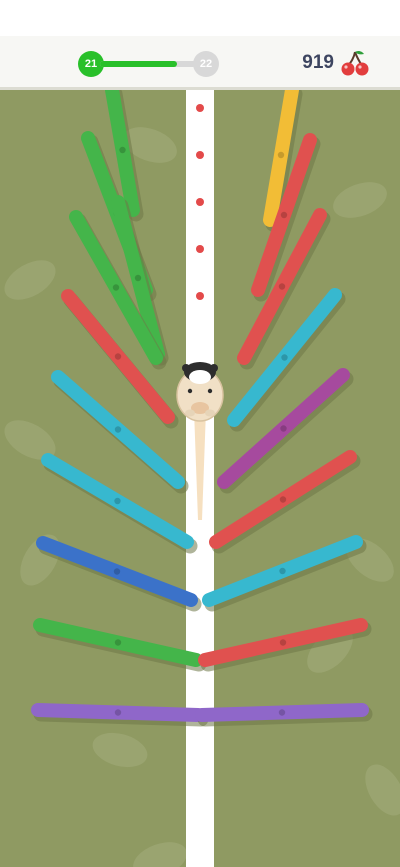  Describe the element at coordinates (355, 63) in the screenshot. I see `cherry-icon` at that location.